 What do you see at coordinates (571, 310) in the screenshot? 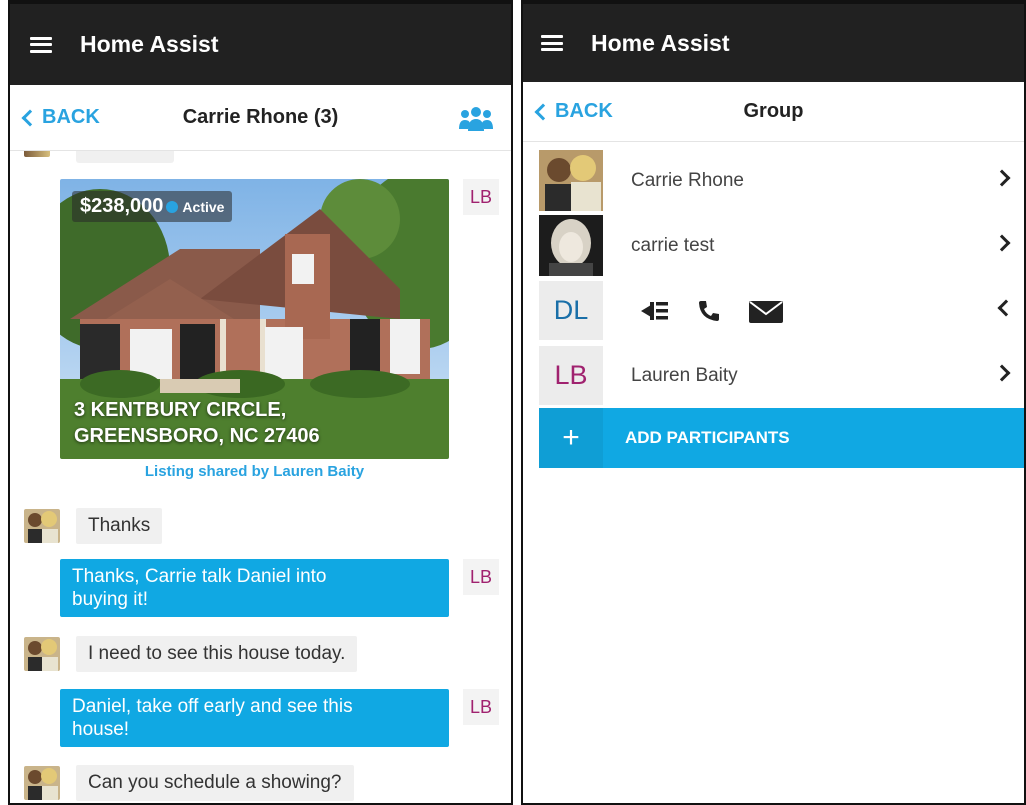
I see `initials-avatar: DL` at bounding box center [571, 310].